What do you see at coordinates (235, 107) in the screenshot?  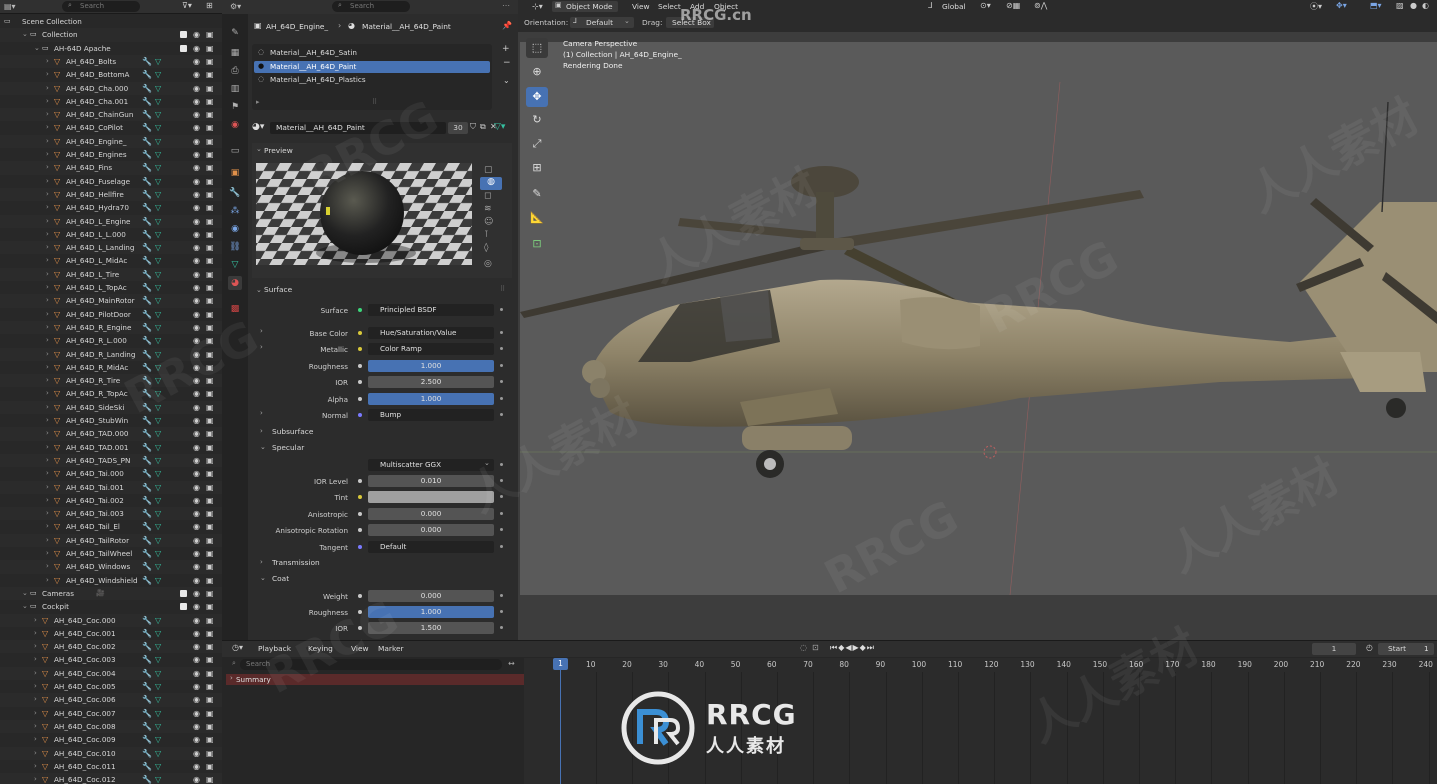 I see `scene-tab-icon: ⚑` at bounding box center [235, 107].